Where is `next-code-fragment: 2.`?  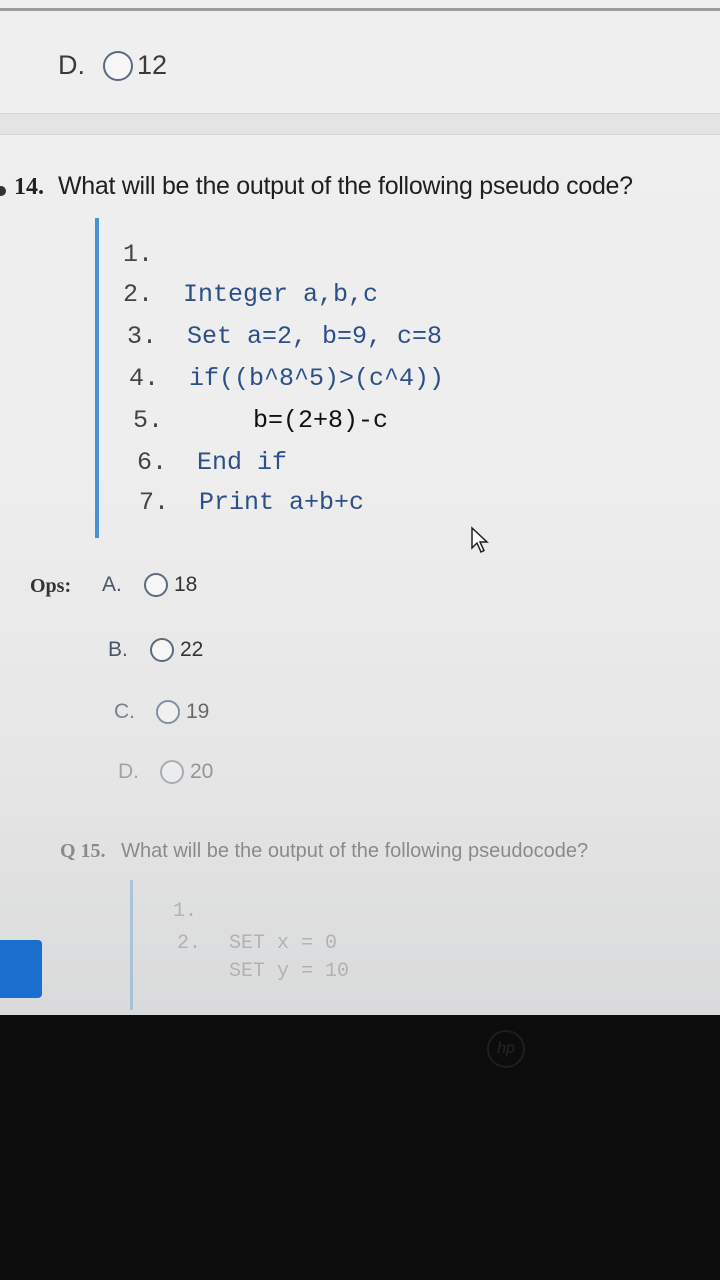
next-code-fragment: 2. is located at coordinates (189, 943).